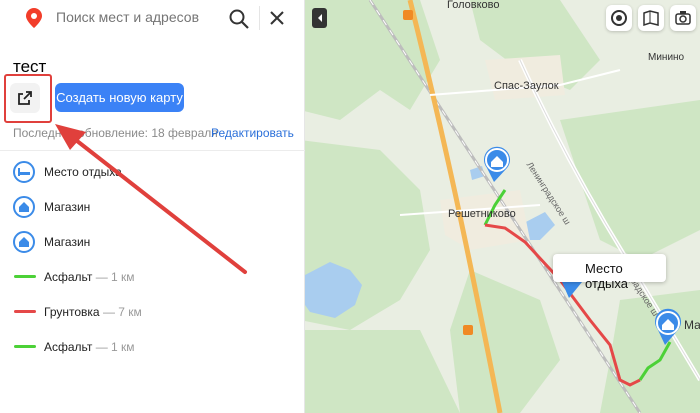 The image size is (700, 413). What do you see at coordinates (277, 18) in the screenshot?
I see `close-icon` at bounding box center [277, 18].